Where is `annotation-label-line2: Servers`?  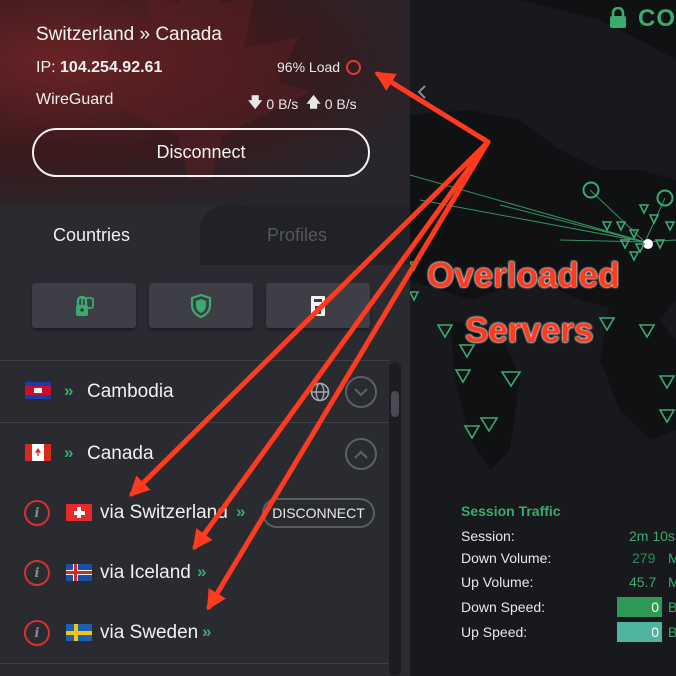 annotation-label-line2: Servers is located at coordinates (529, 330).